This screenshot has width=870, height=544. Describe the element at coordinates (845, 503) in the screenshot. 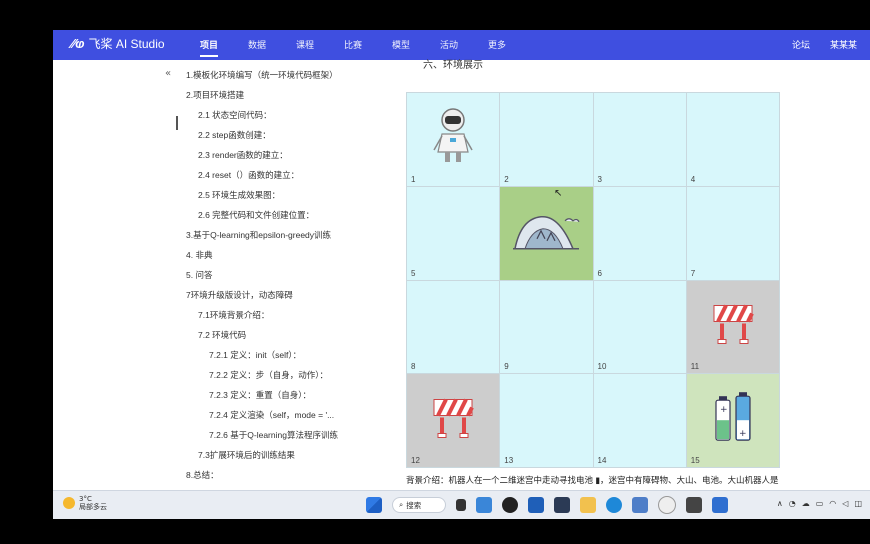

I see `volume-icon: ◁` at that location.